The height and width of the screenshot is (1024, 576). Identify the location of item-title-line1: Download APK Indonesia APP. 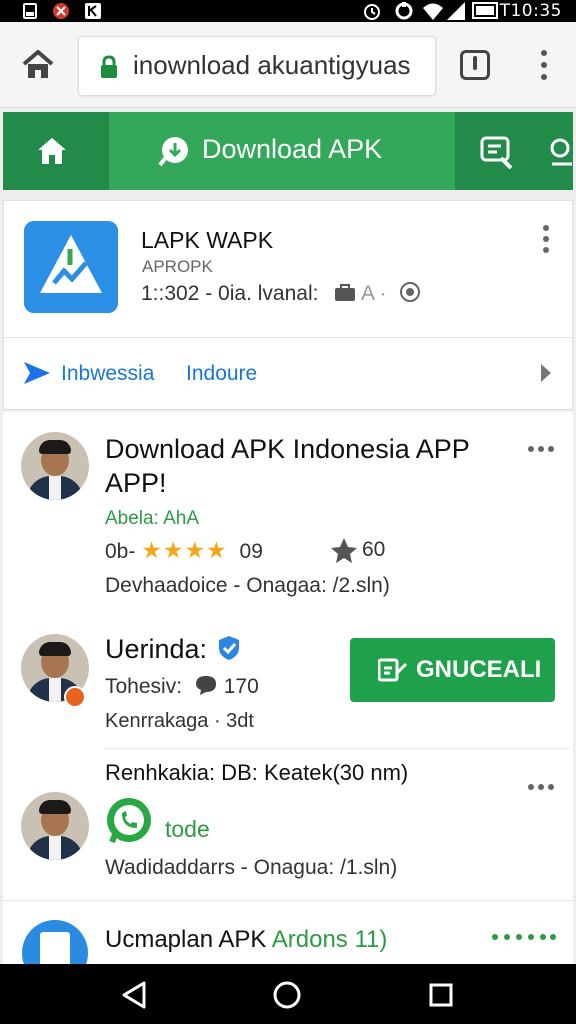
(287, 449).